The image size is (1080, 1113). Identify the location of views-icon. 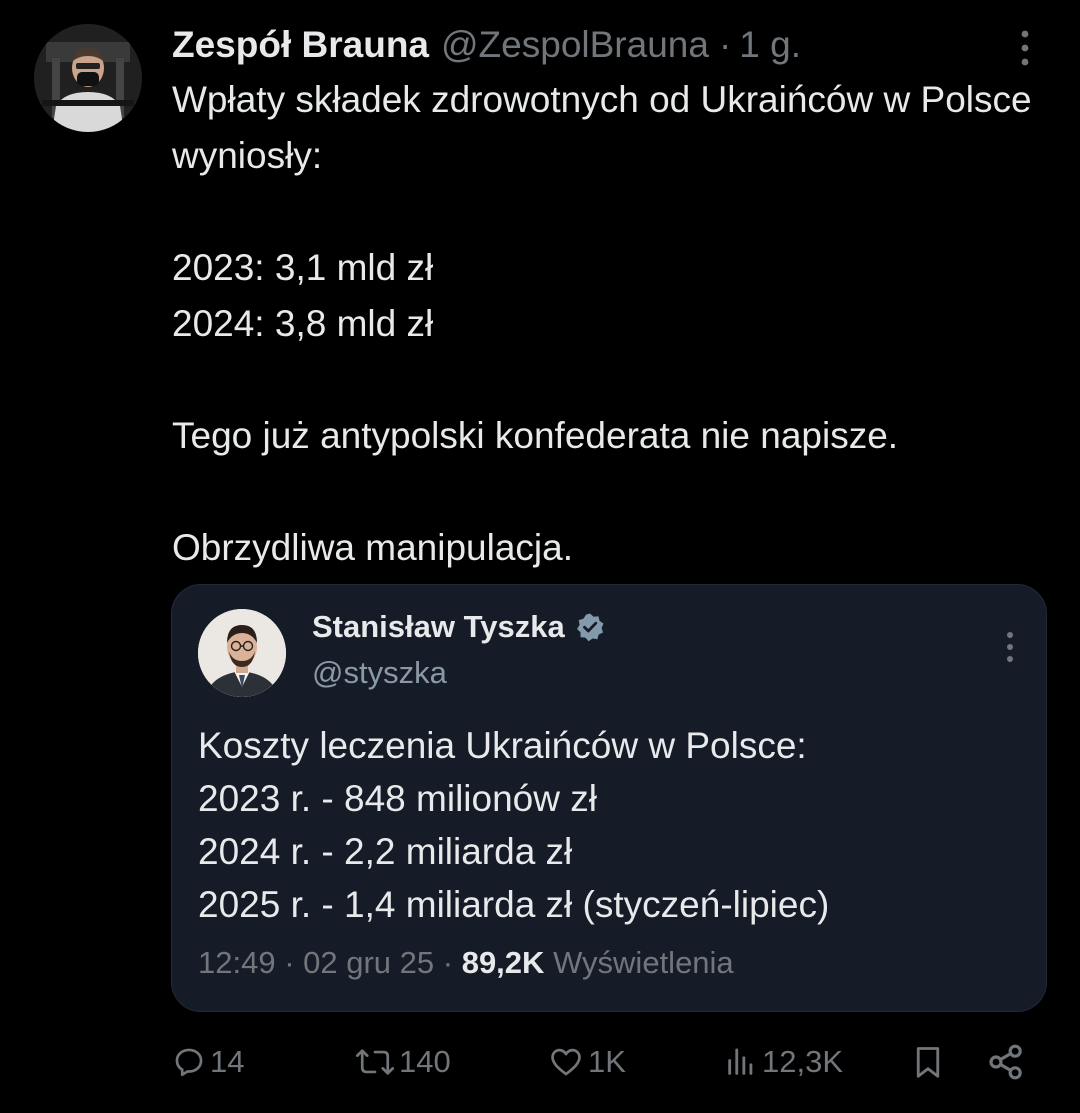
(740, 1061).